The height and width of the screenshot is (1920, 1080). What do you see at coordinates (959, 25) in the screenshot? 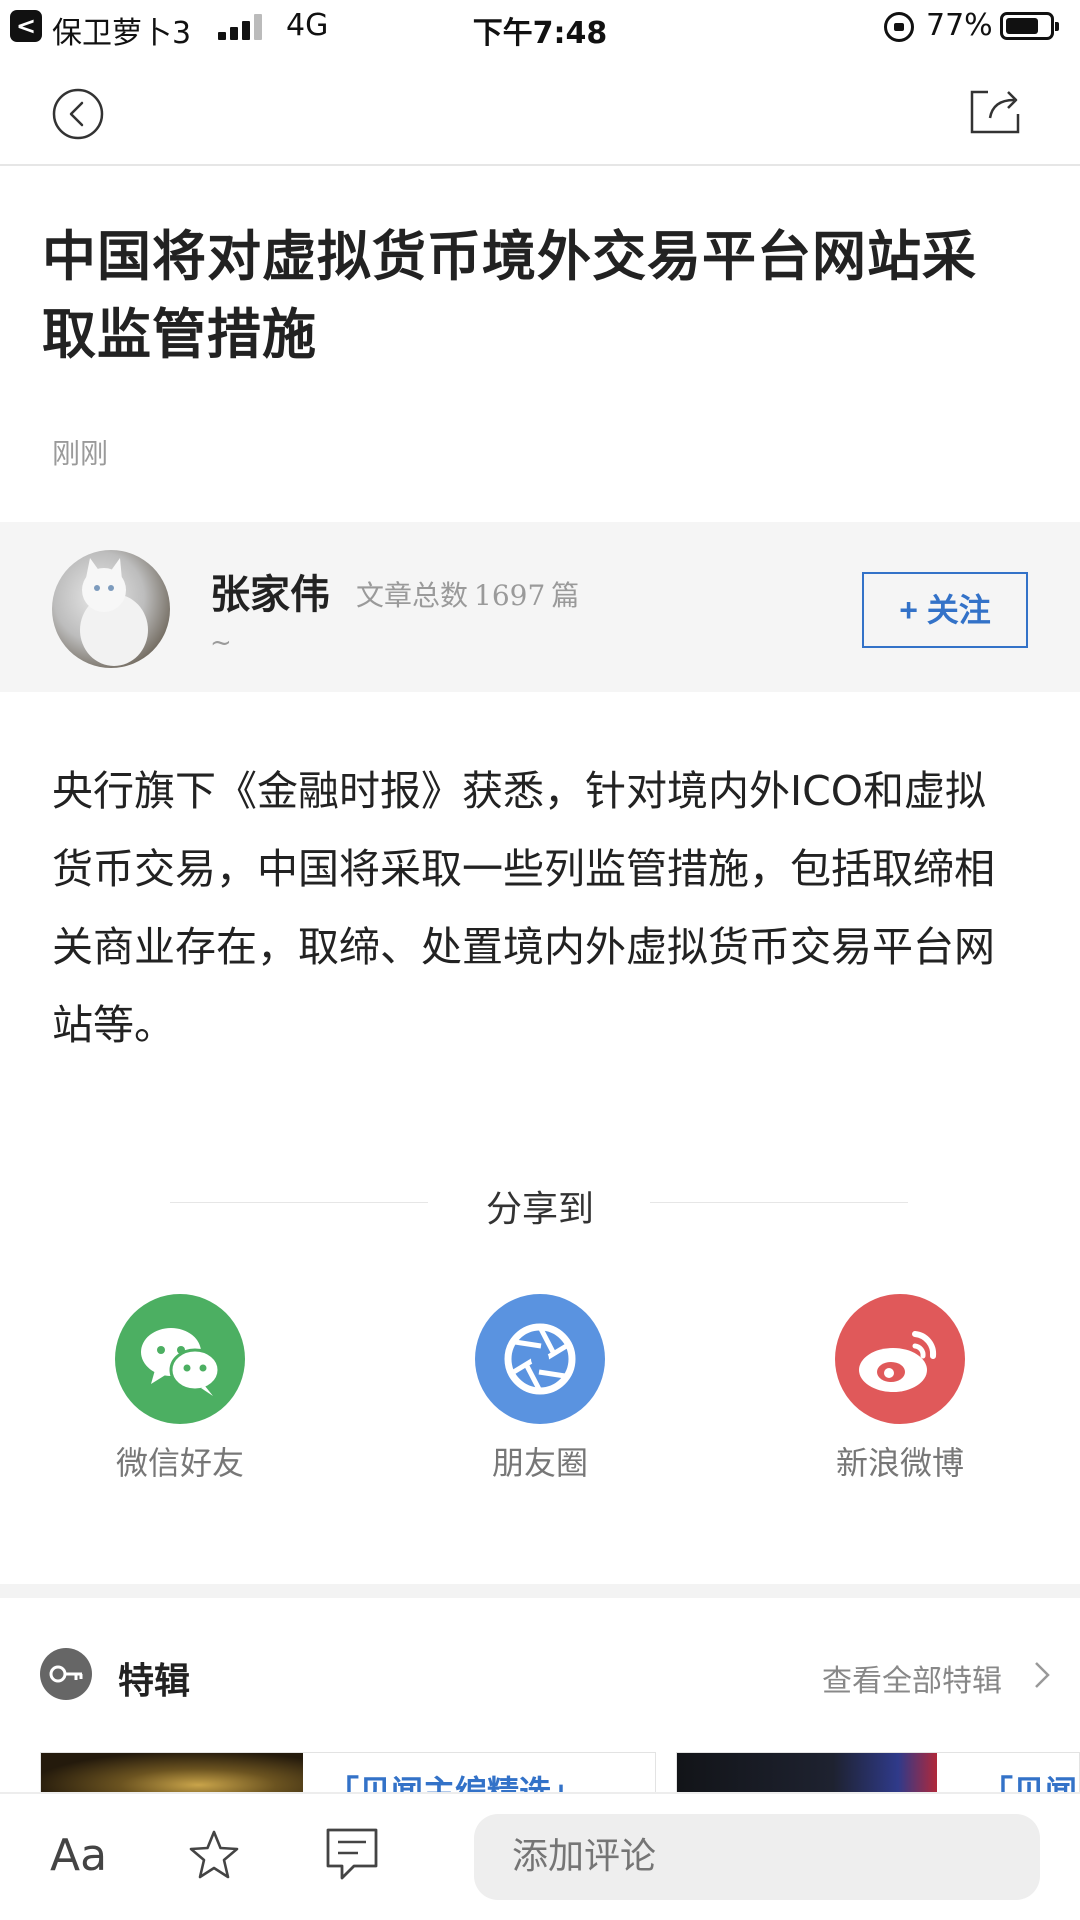
I see `battery-percent: 77%` at bounding box center [959, 25].